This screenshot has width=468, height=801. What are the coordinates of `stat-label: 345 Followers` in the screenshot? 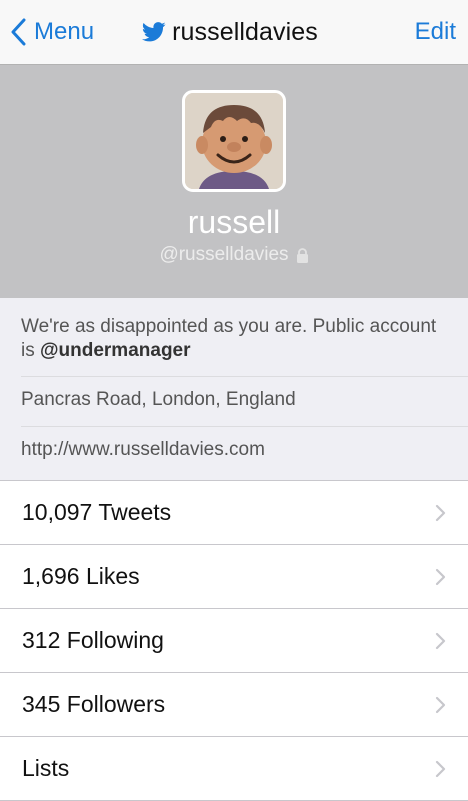 It's located at (94, 704).